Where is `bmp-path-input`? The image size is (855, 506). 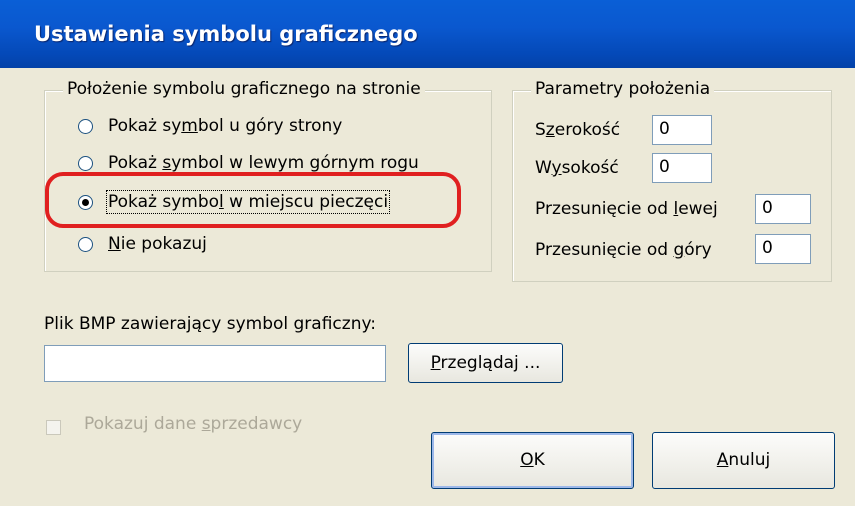
bmp-path-input is located at coordinates (215, 363).